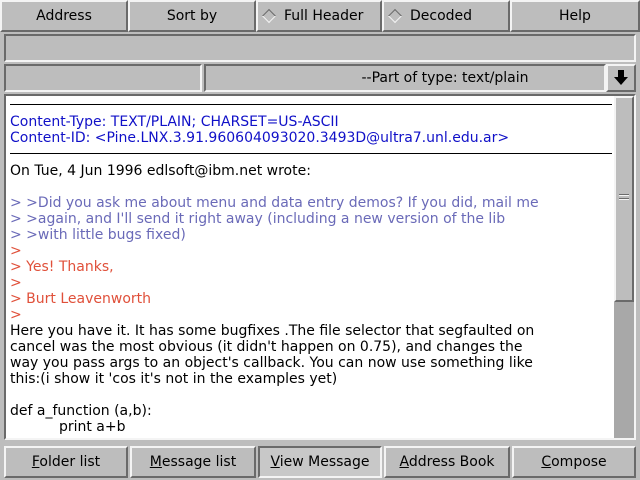 The width and height of the screenshot is (640, 480). I want to click on folder-list-label: Folder list, so click(66, 462).